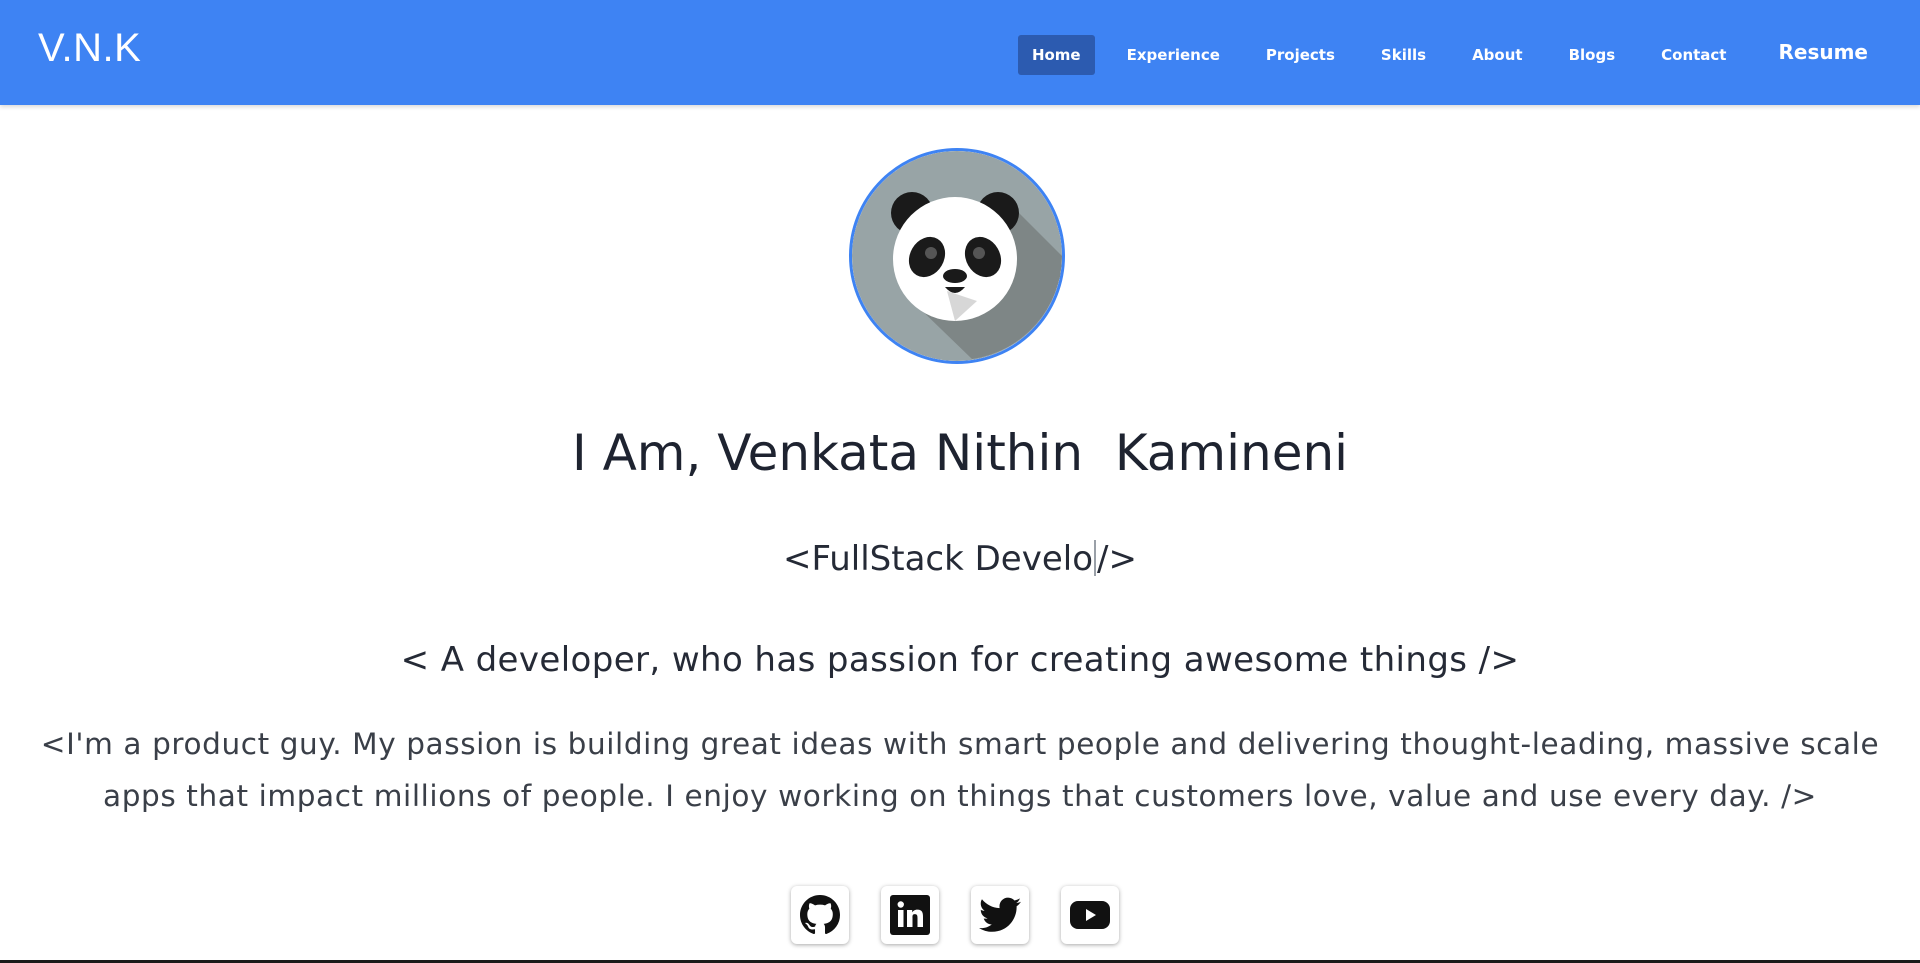 This screenshot has height=963, width=1920. I want to click on linkedin-button, so click(910, 915).